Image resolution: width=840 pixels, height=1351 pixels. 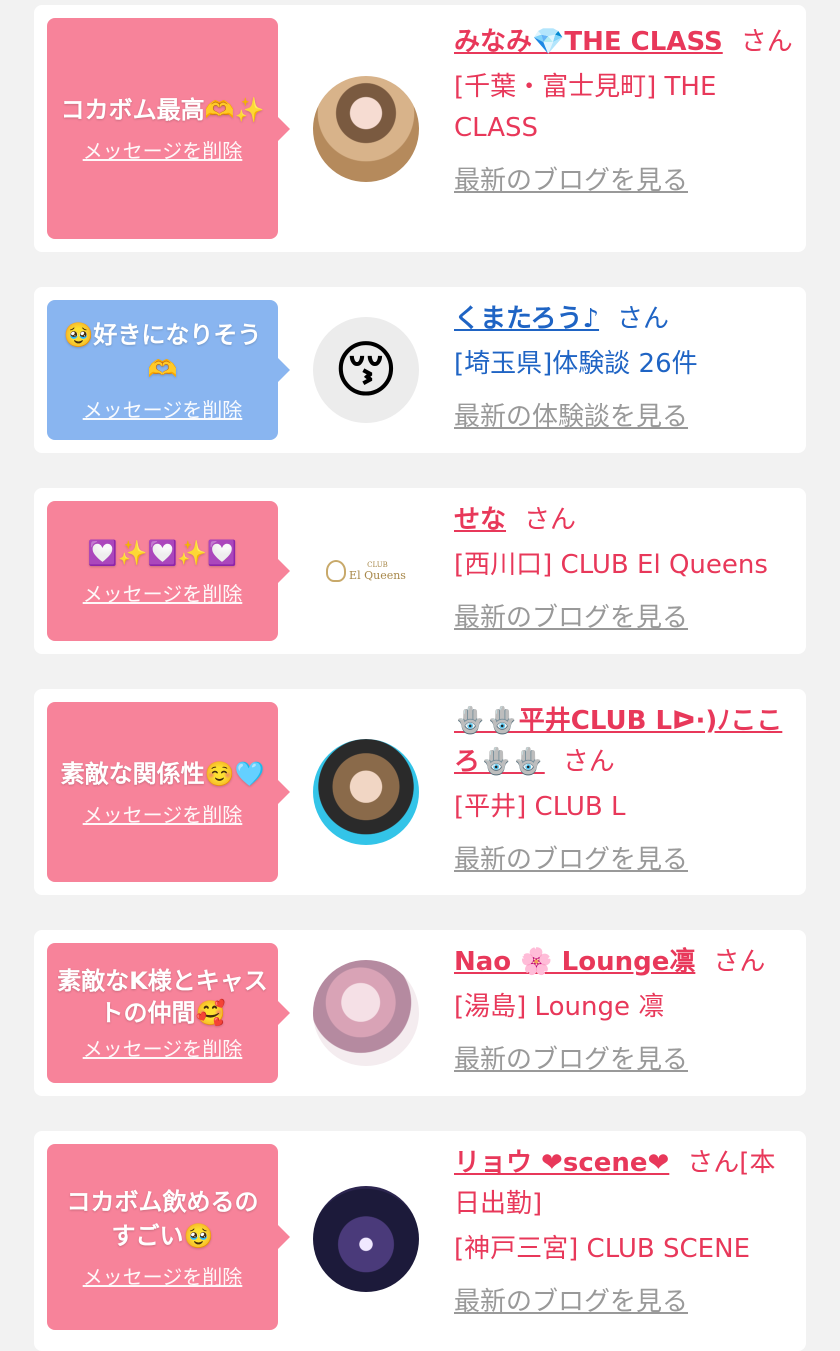 I want to click on logo-small-text: CLUB, so click(x=377, y=564).